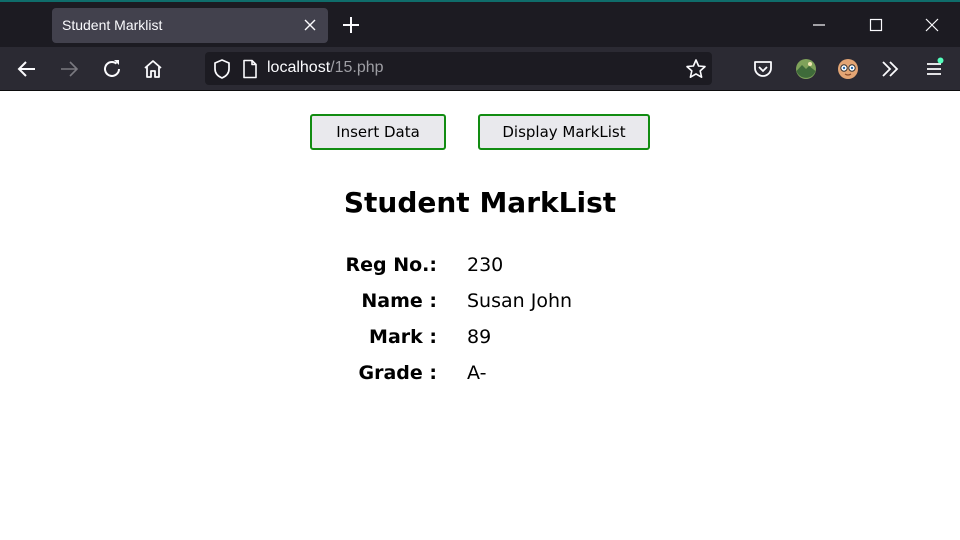  I want to click on minimize-icon, so click(819, 25).